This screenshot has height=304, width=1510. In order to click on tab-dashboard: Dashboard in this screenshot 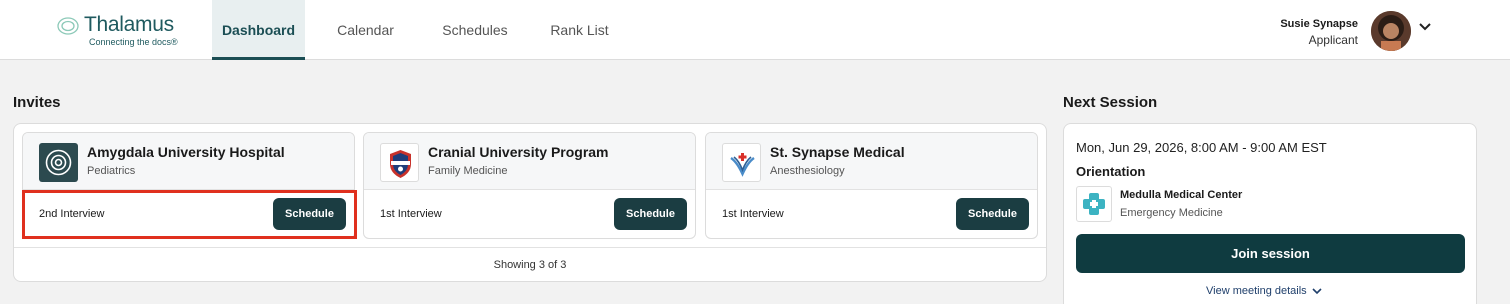, I will do `click(258, 30)`.